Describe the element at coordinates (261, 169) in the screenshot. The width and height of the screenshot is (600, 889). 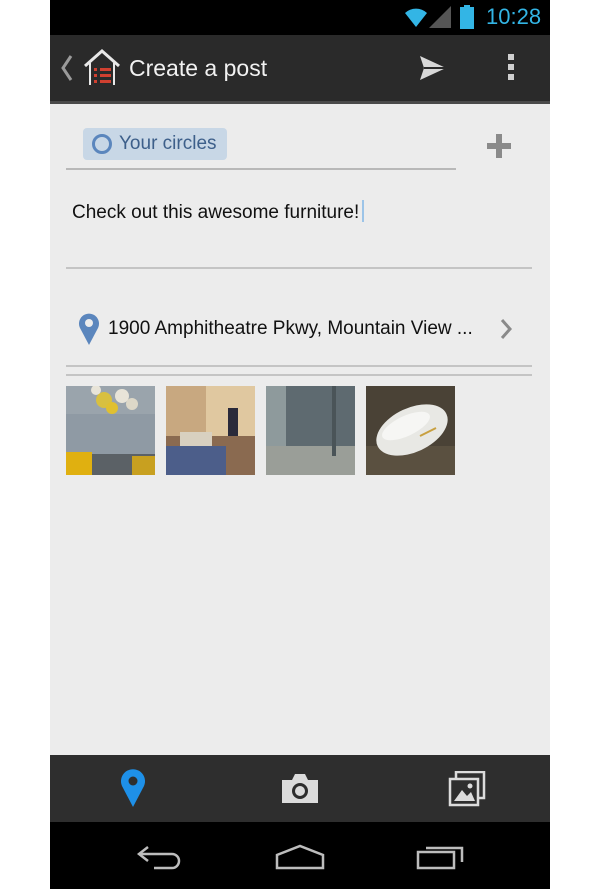
I see `audience-field-underline` at that location.